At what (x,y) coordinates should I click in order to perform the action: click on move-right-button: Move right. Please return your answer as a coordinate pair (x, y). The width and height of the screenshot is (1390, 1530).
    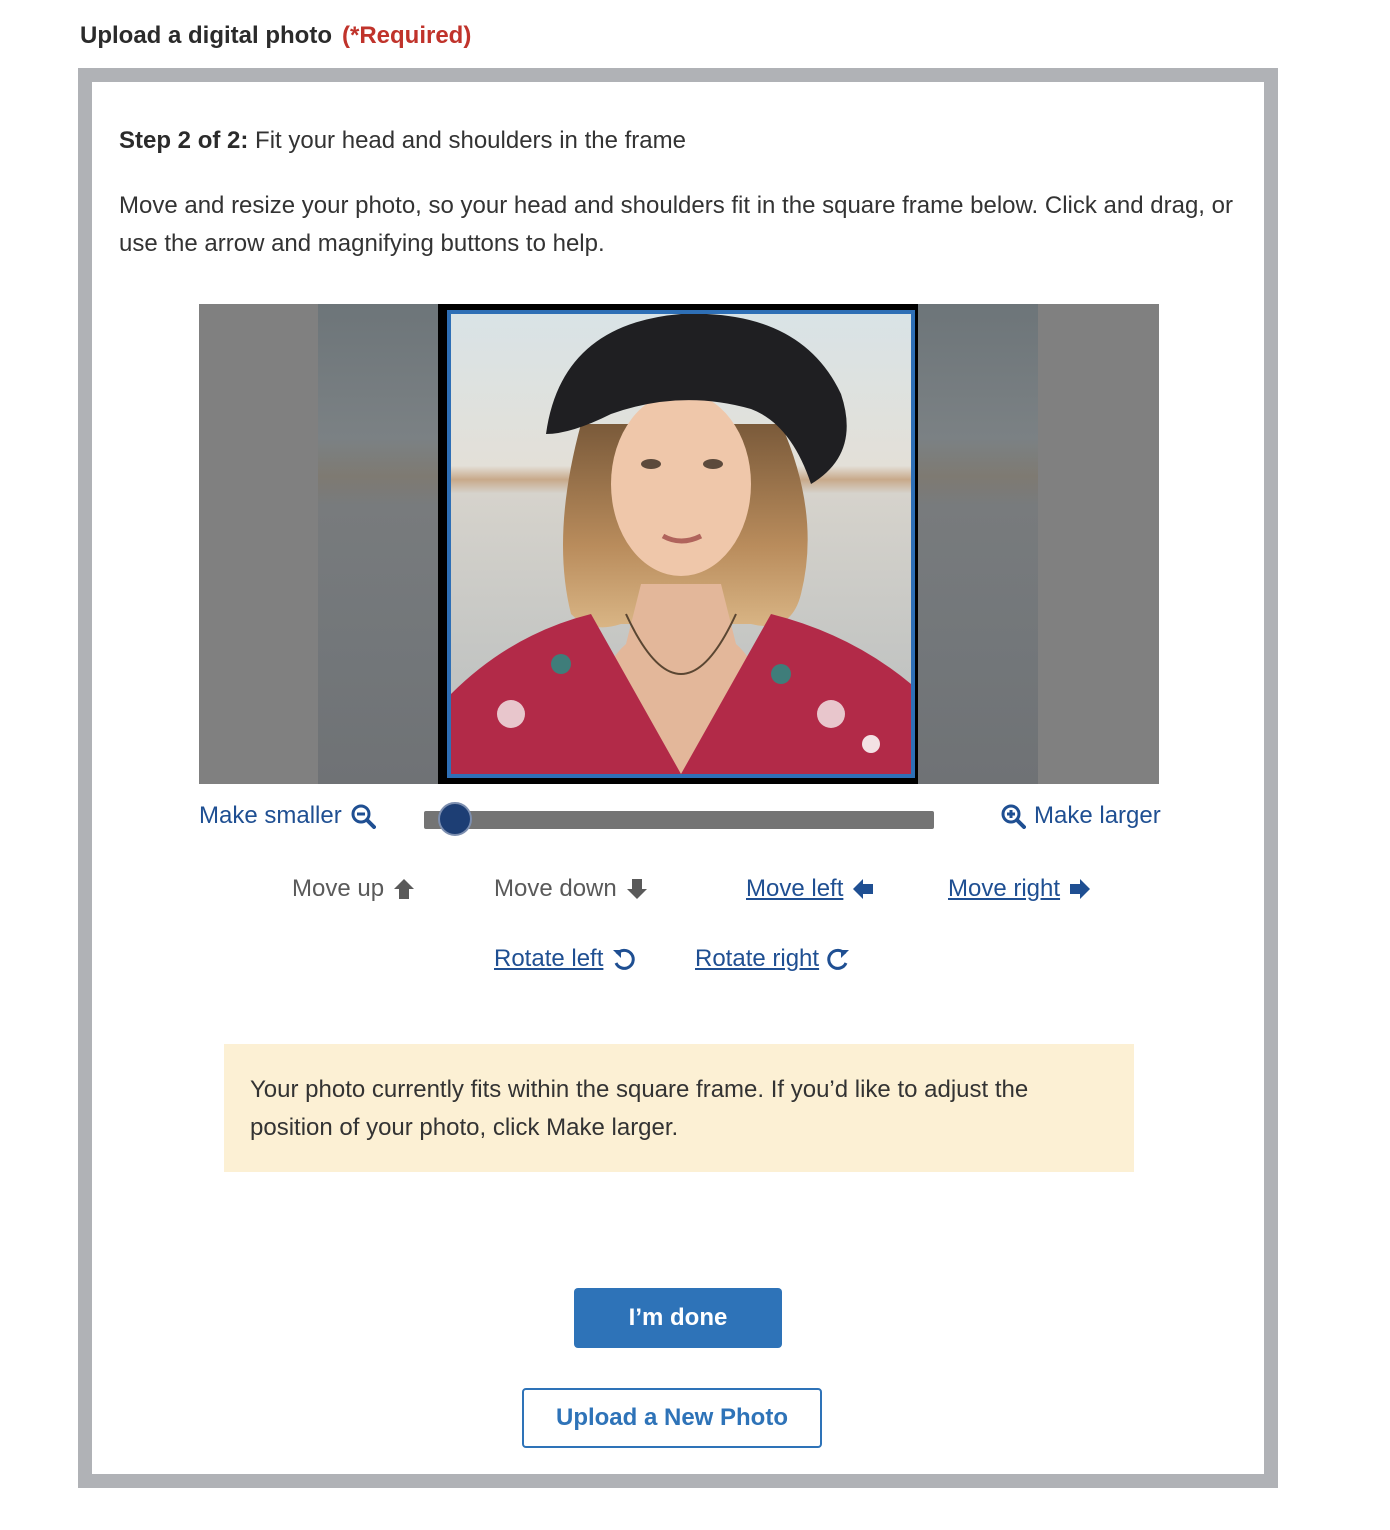
    Looking at the image, I should click on (1020, 889).